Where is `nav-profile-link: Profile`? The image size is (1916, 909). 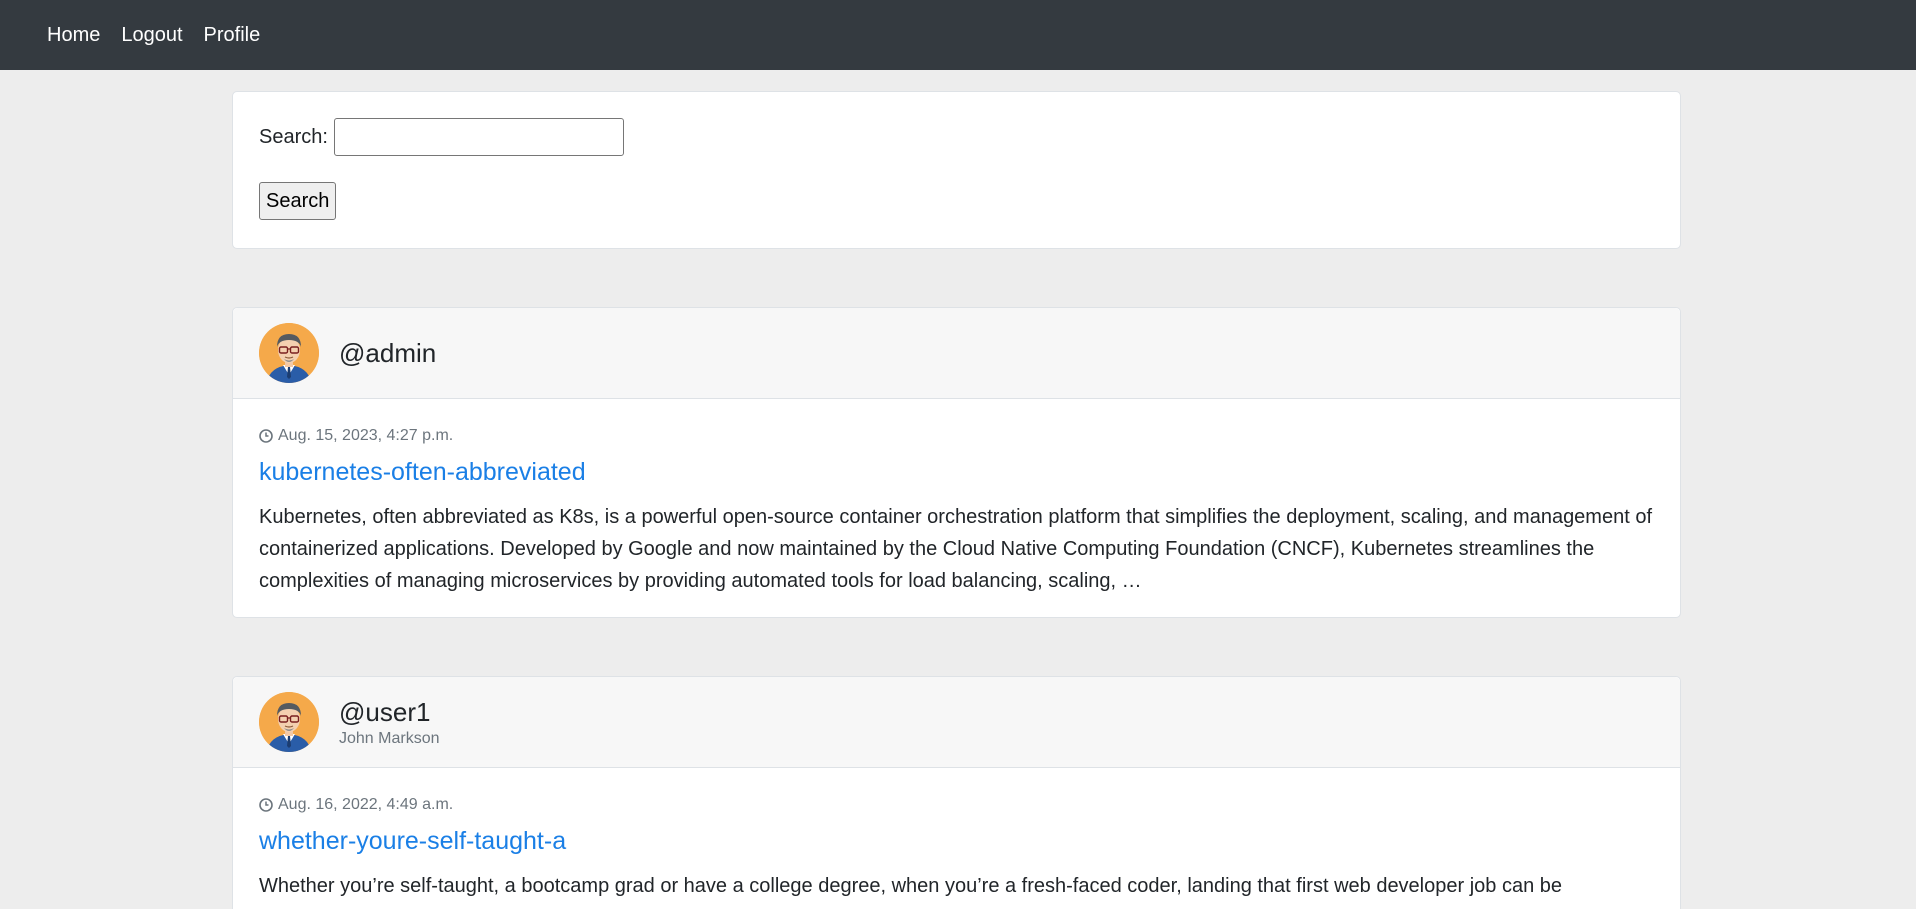 nav-profile-link: Profile is located at coordinates (232, 35).